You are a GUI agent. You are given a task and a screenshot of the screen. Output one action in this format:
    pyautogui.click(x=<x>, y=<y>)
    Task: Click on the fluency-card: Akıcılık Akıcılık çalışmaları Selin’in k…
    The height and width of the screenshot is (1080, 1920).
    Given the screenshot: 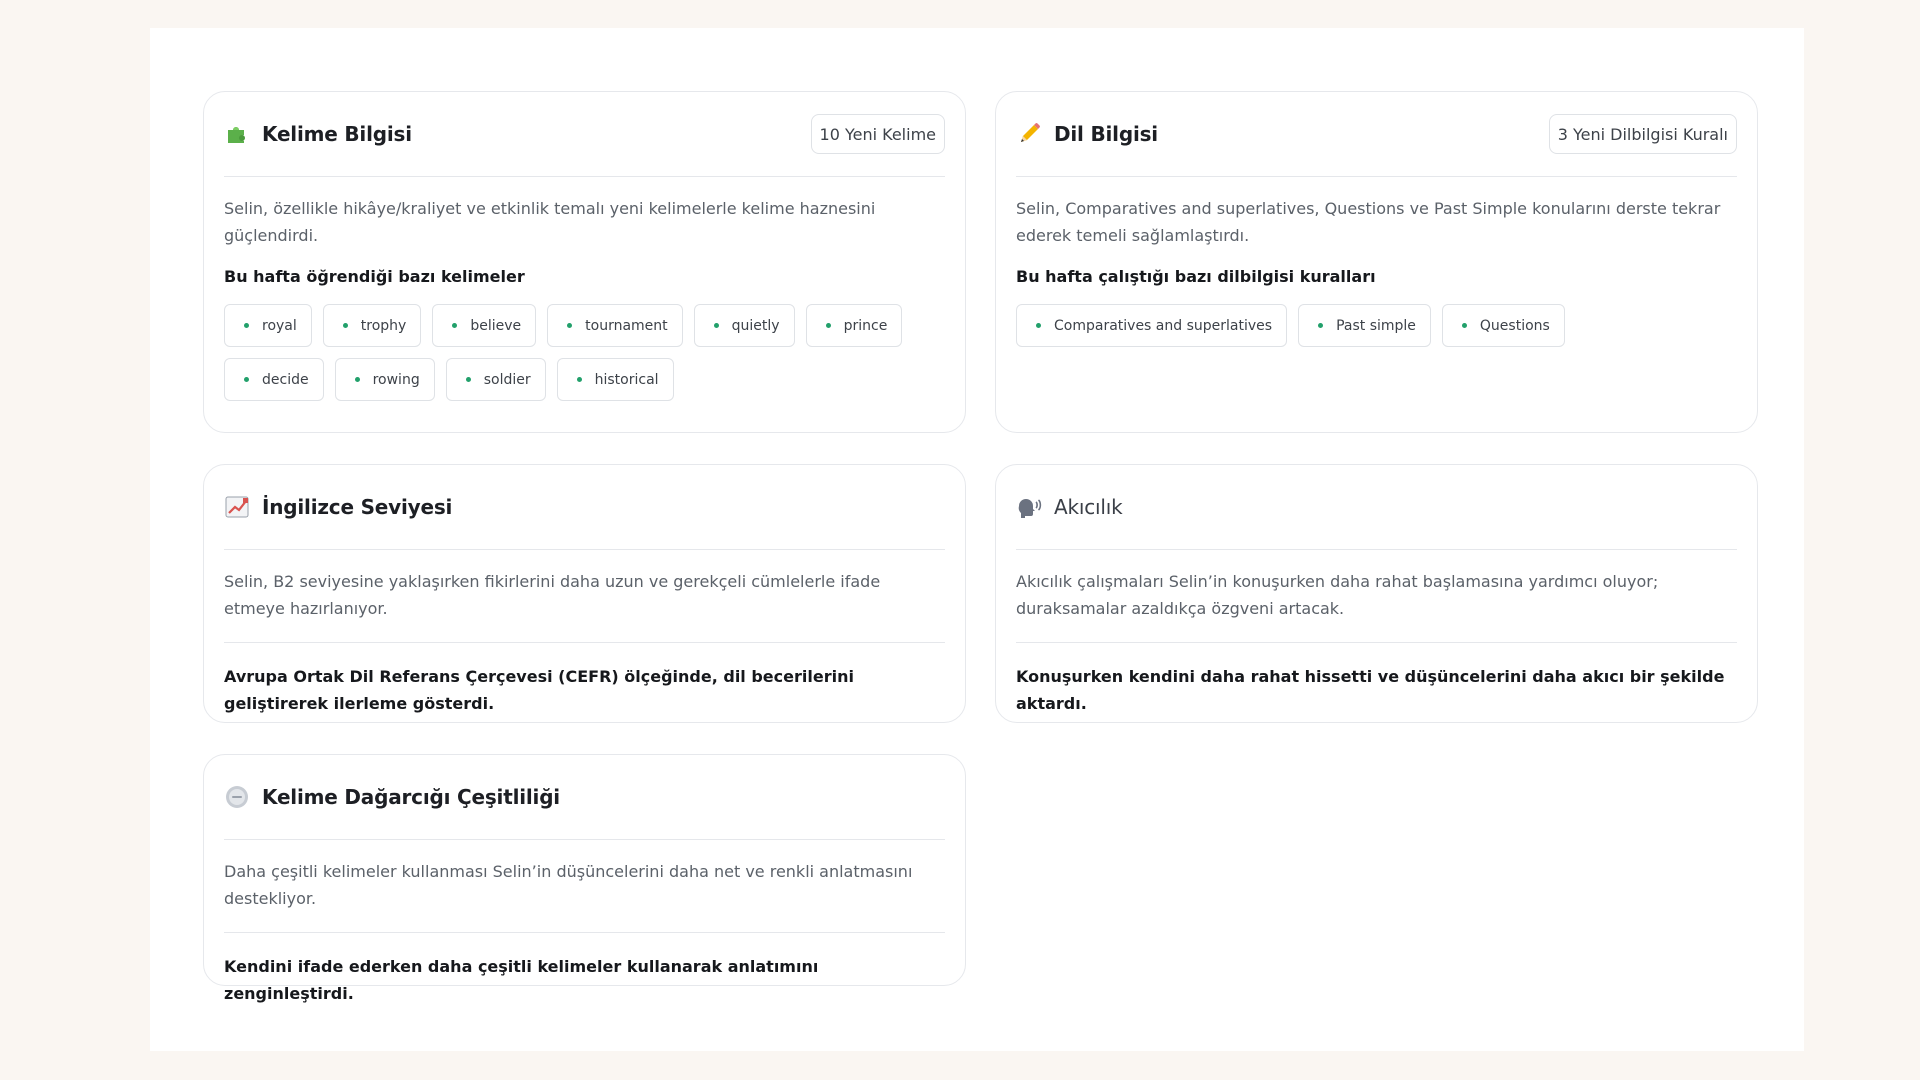 What is the action you would take?
    pyautogui.click(x=1376, y=593)
    